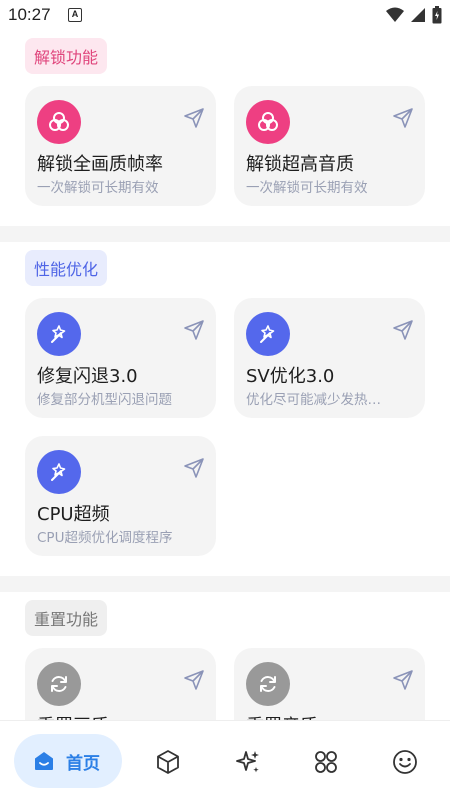 The height and width of the screenshot is (800, 450). What do you see at coordinates (73, 514) in the screenshot?
I see `card-title: CPU超频` at bounding box center [73, 514].